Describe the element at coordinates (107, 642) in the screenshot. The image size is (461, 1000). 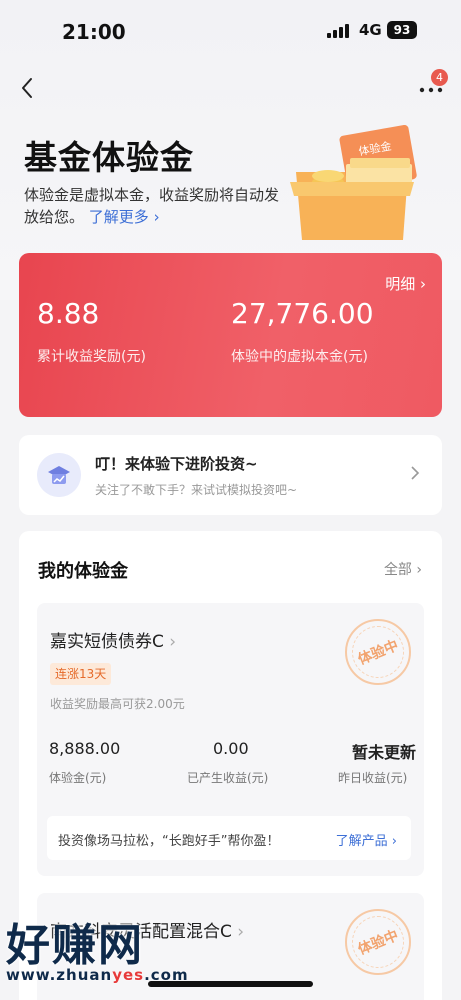
I see `fund-name-label: 嘉实短债债券C` at that location.